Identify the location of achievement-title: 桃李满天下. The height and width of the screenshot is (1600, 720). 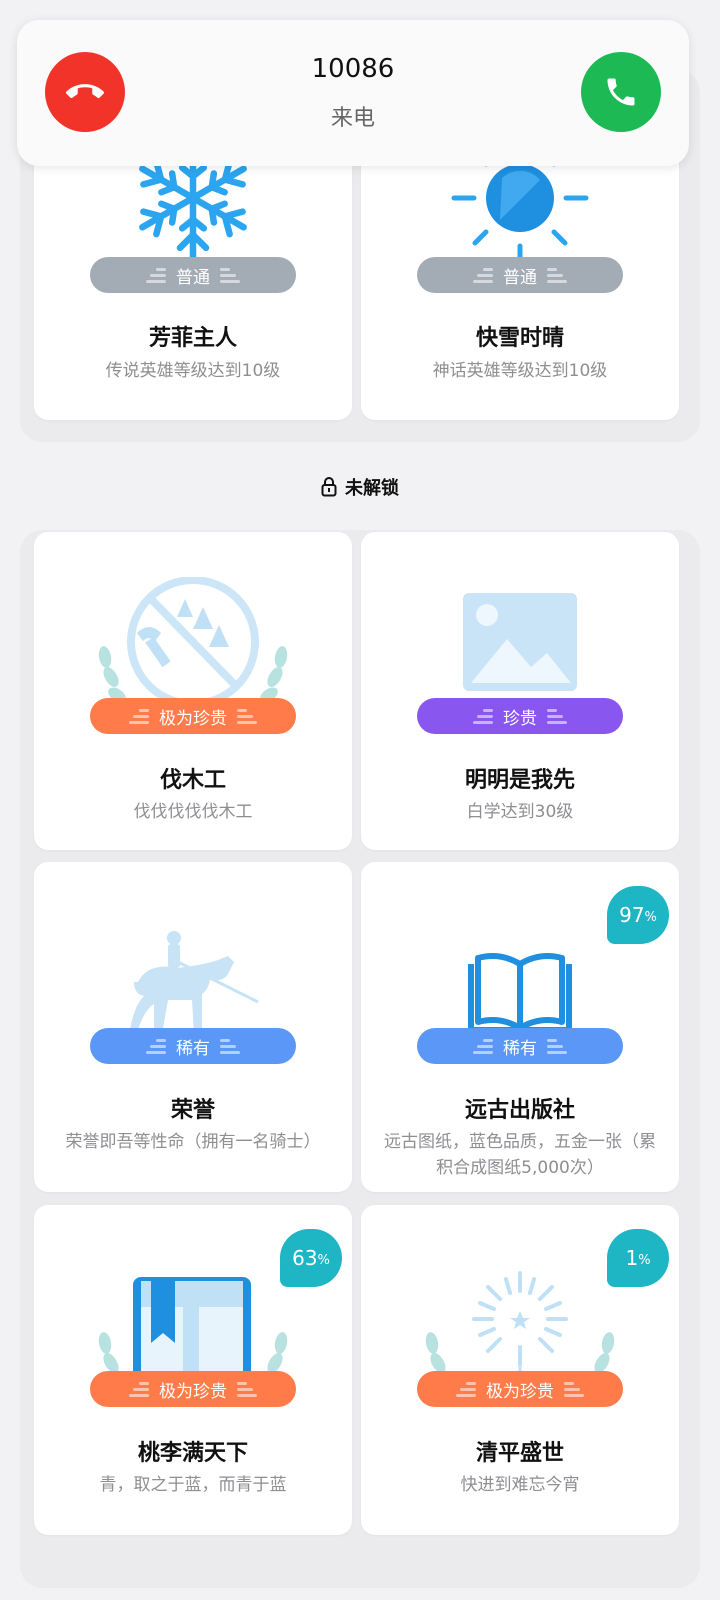
(192, 1453).